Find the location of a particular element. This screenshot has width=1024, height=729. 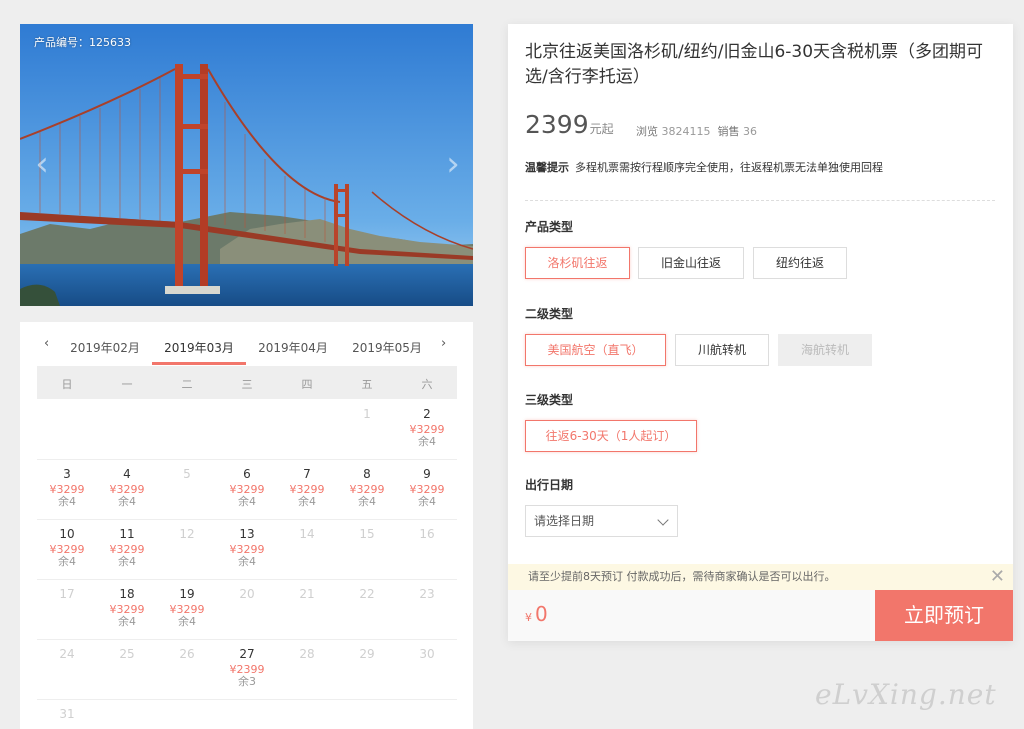

divider is located at coordinates (760, 200).